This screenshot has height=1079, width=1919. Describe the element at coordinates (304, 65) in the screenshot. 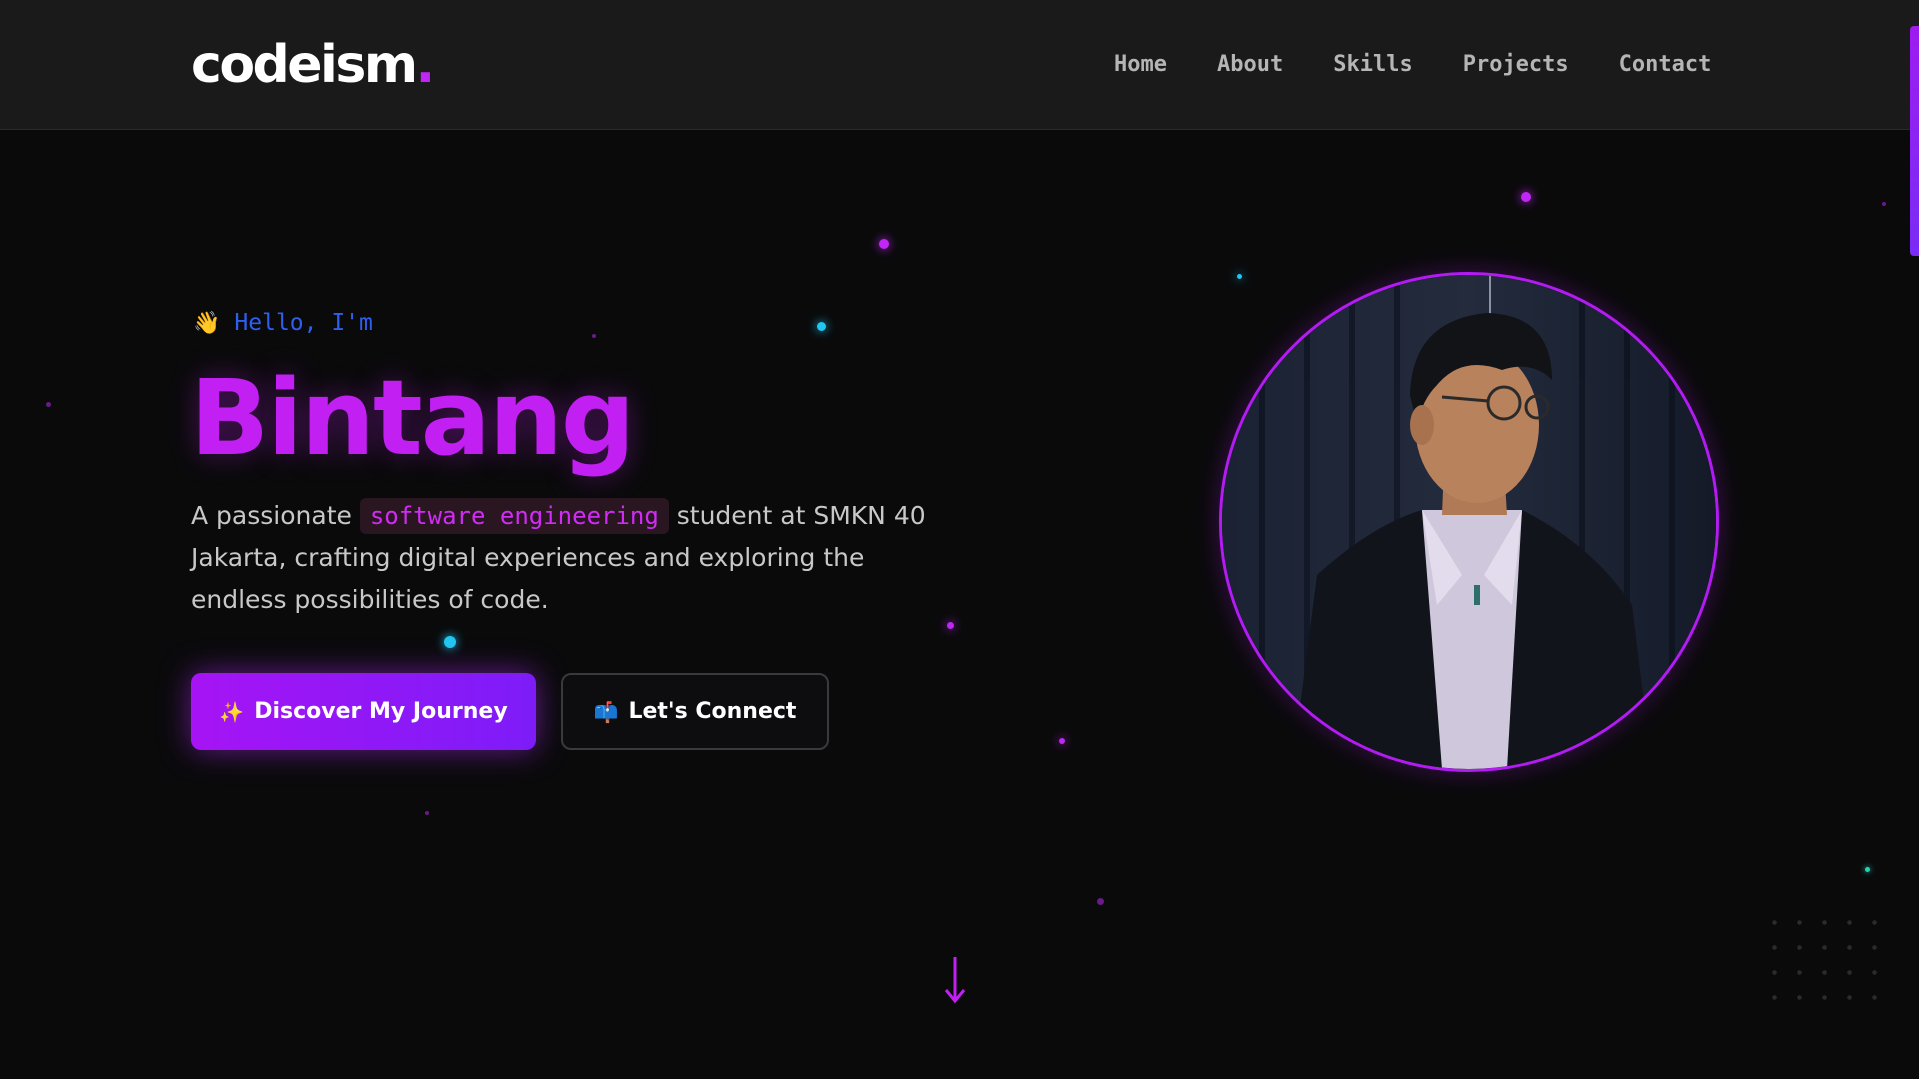

I see `logo-text: codeism` at that location.